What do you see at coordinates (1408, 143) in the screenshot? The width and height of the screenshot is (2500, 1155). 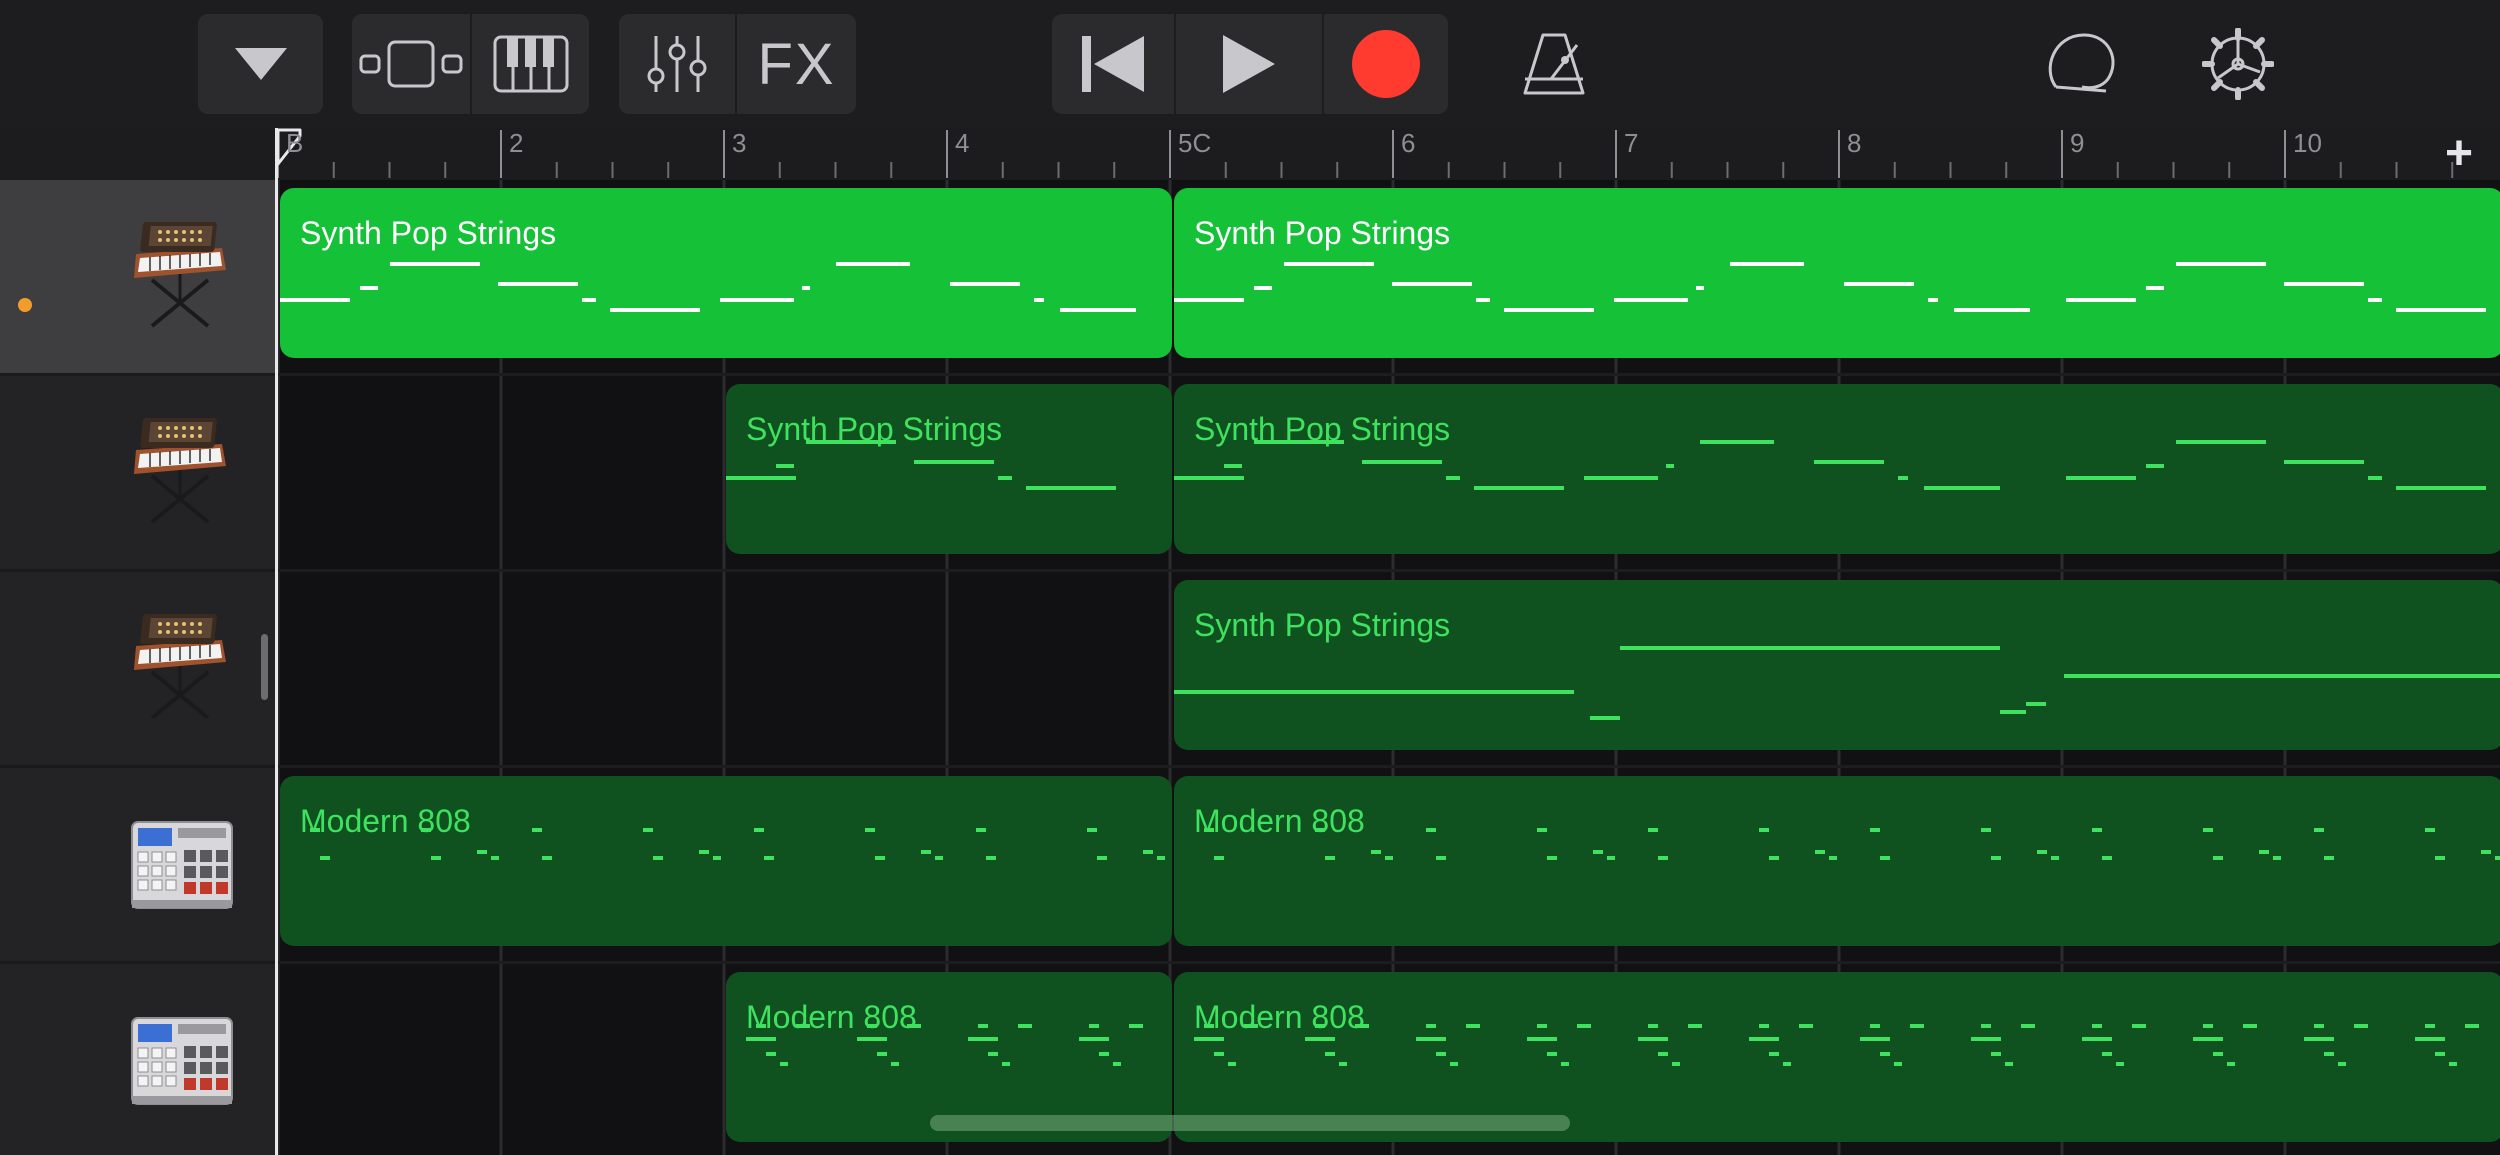 I see `bar-number: 6` at bounding box center [1408, 143].